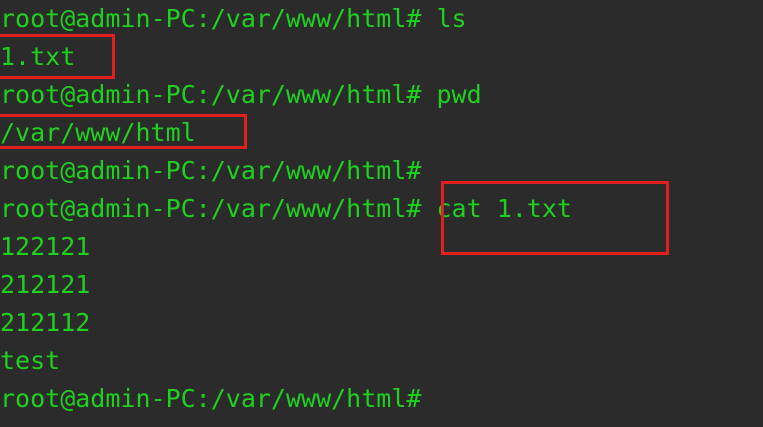  Describe the element at coordinates (211, 170) in the screenshot. I see `empty-prompt-line: root@admin-PC:/var/www/html#` at that location.